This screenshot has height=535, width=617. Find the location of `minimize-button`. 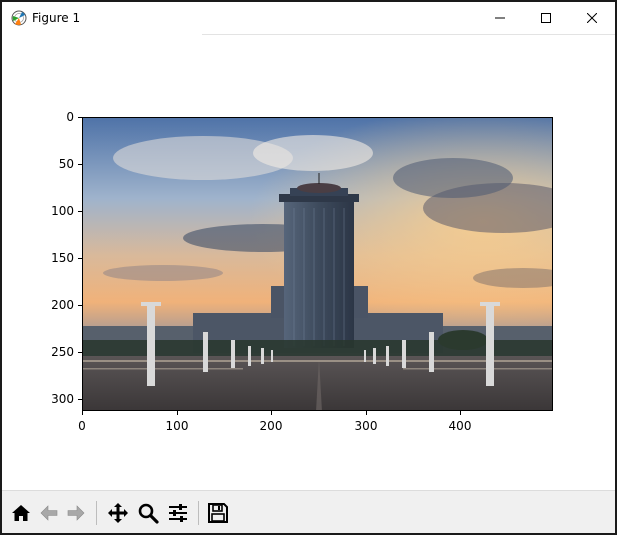

minimize-button is located at coordinates (500, 18).